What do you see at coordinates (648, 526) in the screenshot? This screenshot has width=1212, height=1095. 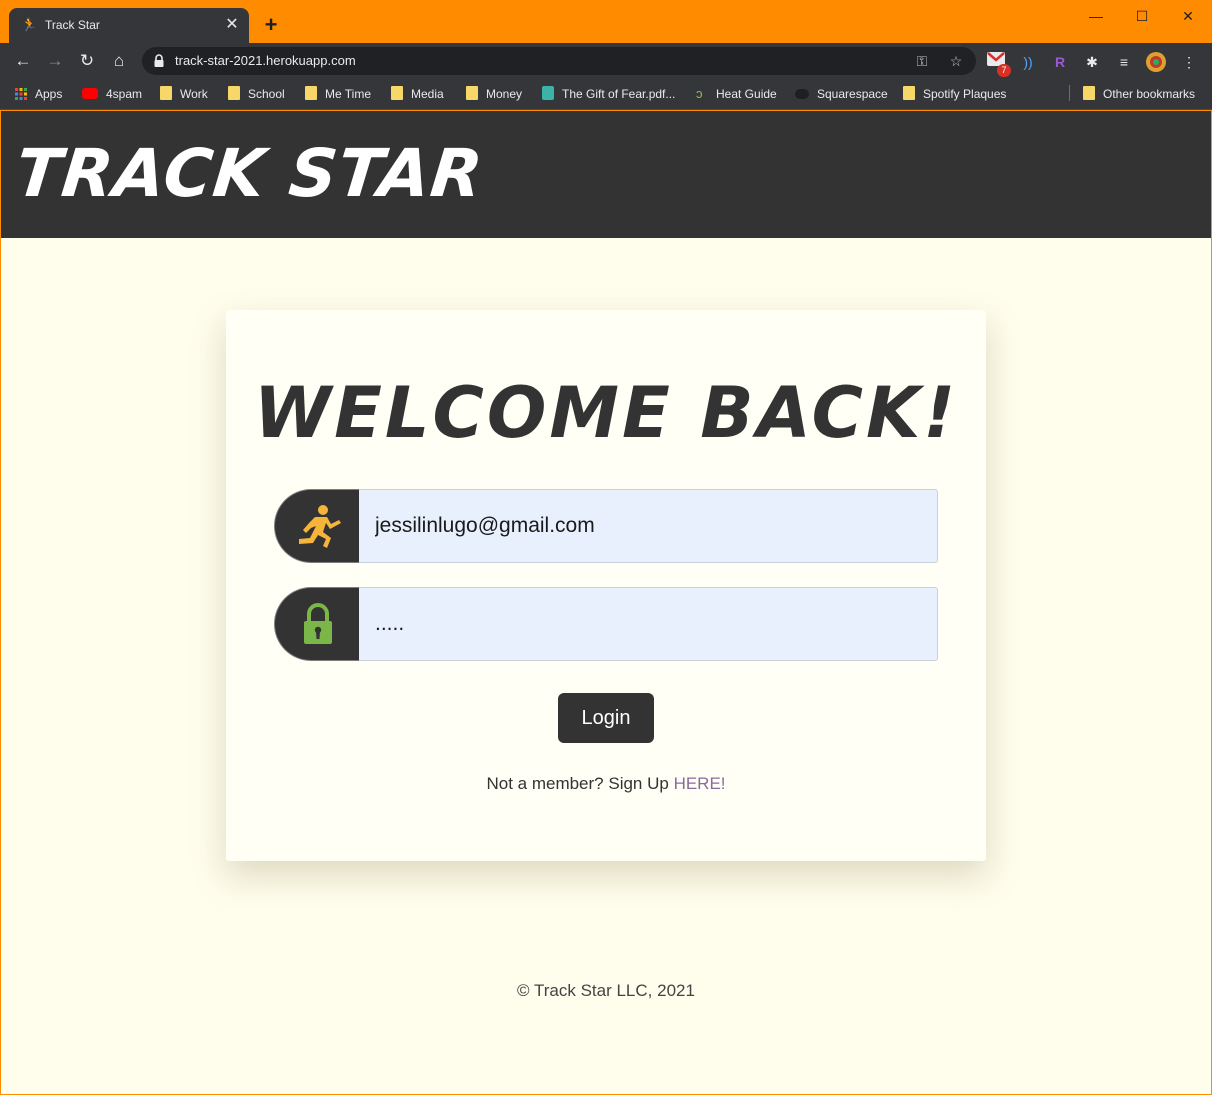 I see `email-input` at bounding box center [648, 526].